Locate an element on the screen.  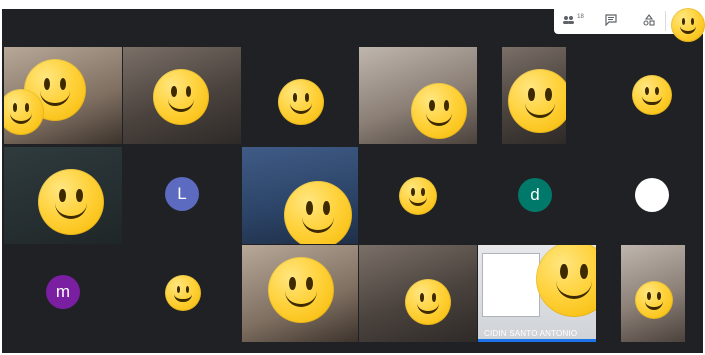
activities-button is located at coordinates (649, 21).